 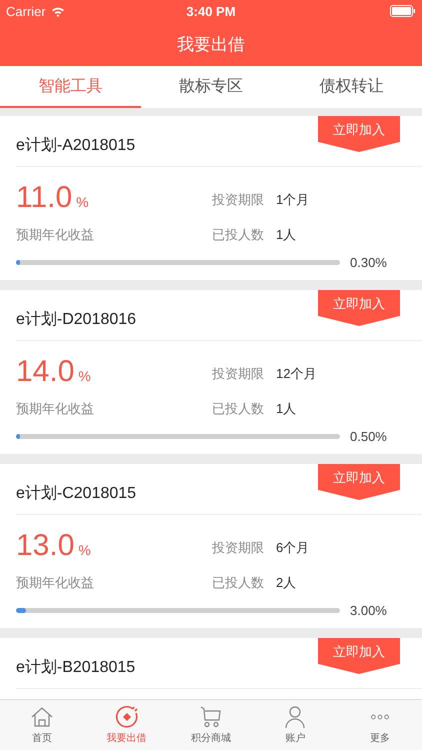 I want to click on term-value: 6个月, so click(x=293, y=548).